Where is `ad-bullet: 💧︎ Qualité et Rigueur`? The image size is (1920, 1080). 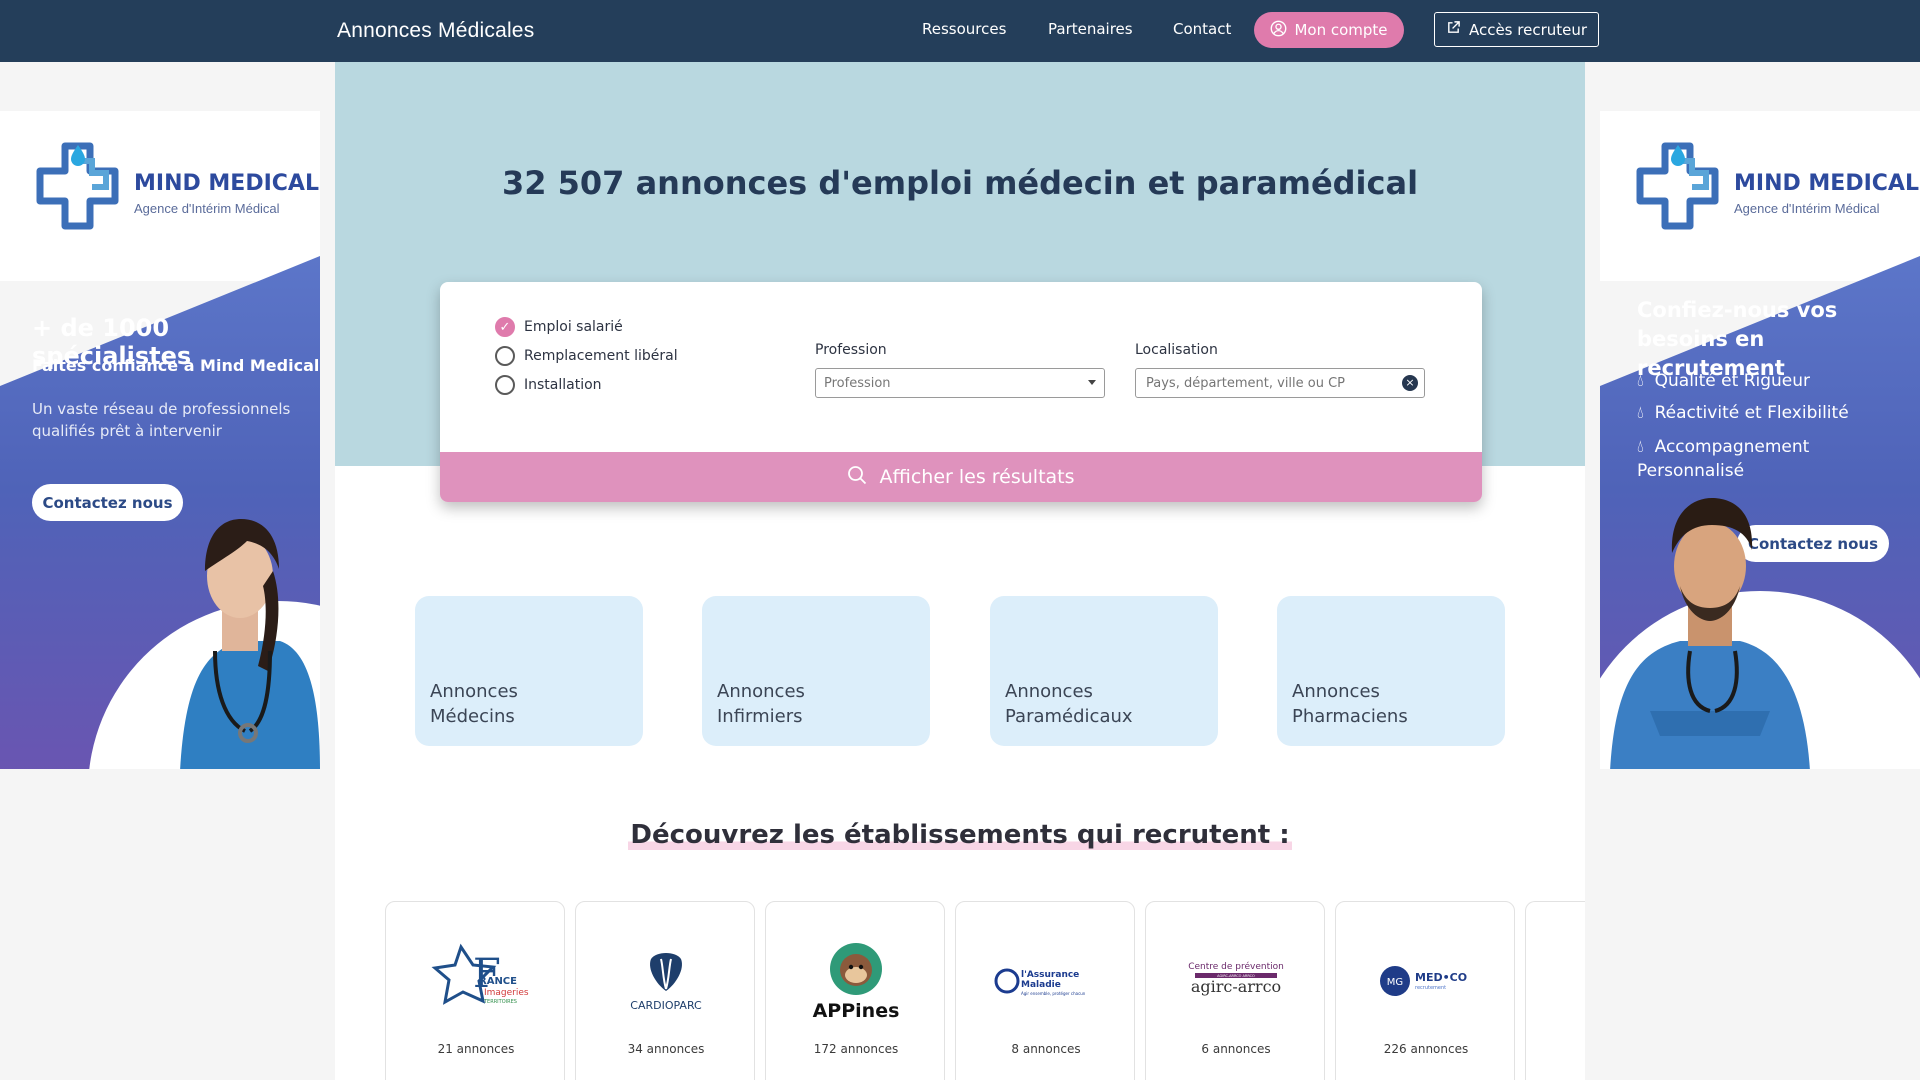
ad-bullet: 💧︎ Qualité et Rigueur is located at coordinates (1723, 381).